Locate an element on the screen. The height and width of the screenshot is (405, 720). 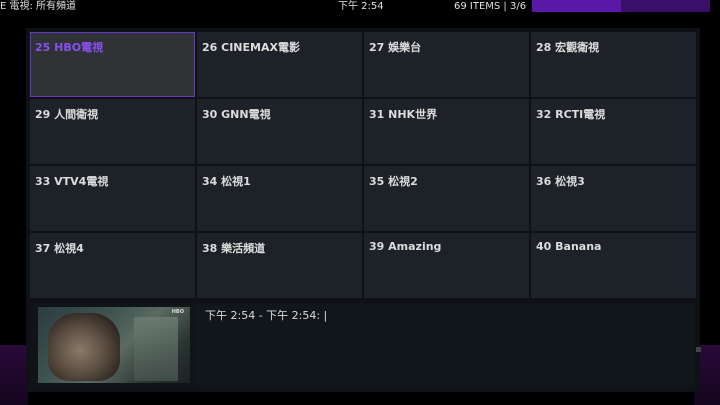
channel-label: 40 Banana is located at coordinates (569, 246).